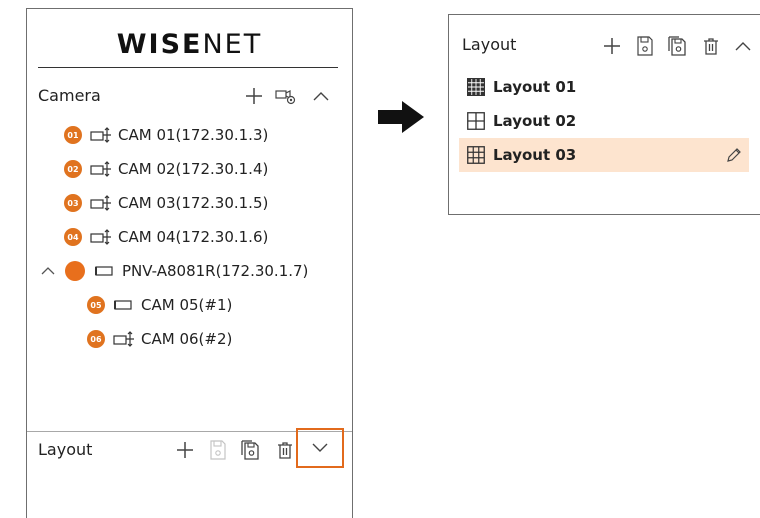  Describe the element at coordinates (476, 155) in the screenshot. I see `grid-3x3-icon` at that location.